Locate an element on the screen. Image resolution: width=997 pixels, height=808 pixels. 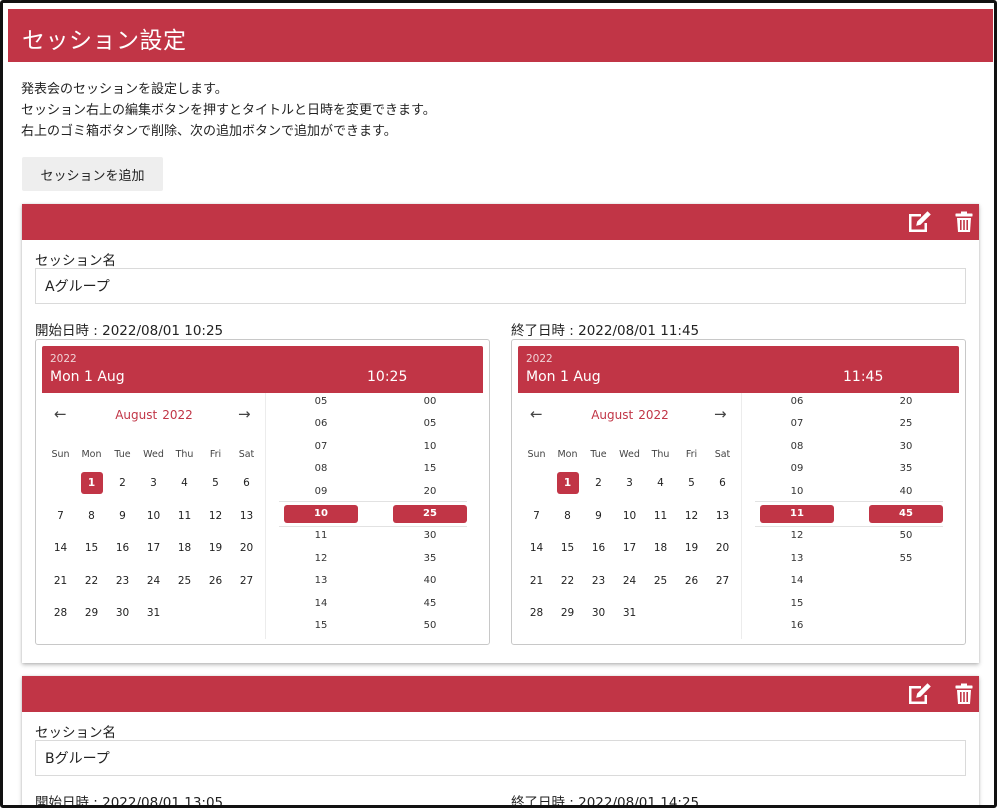
hour-option: 16 is located at coordinates (797, 626).